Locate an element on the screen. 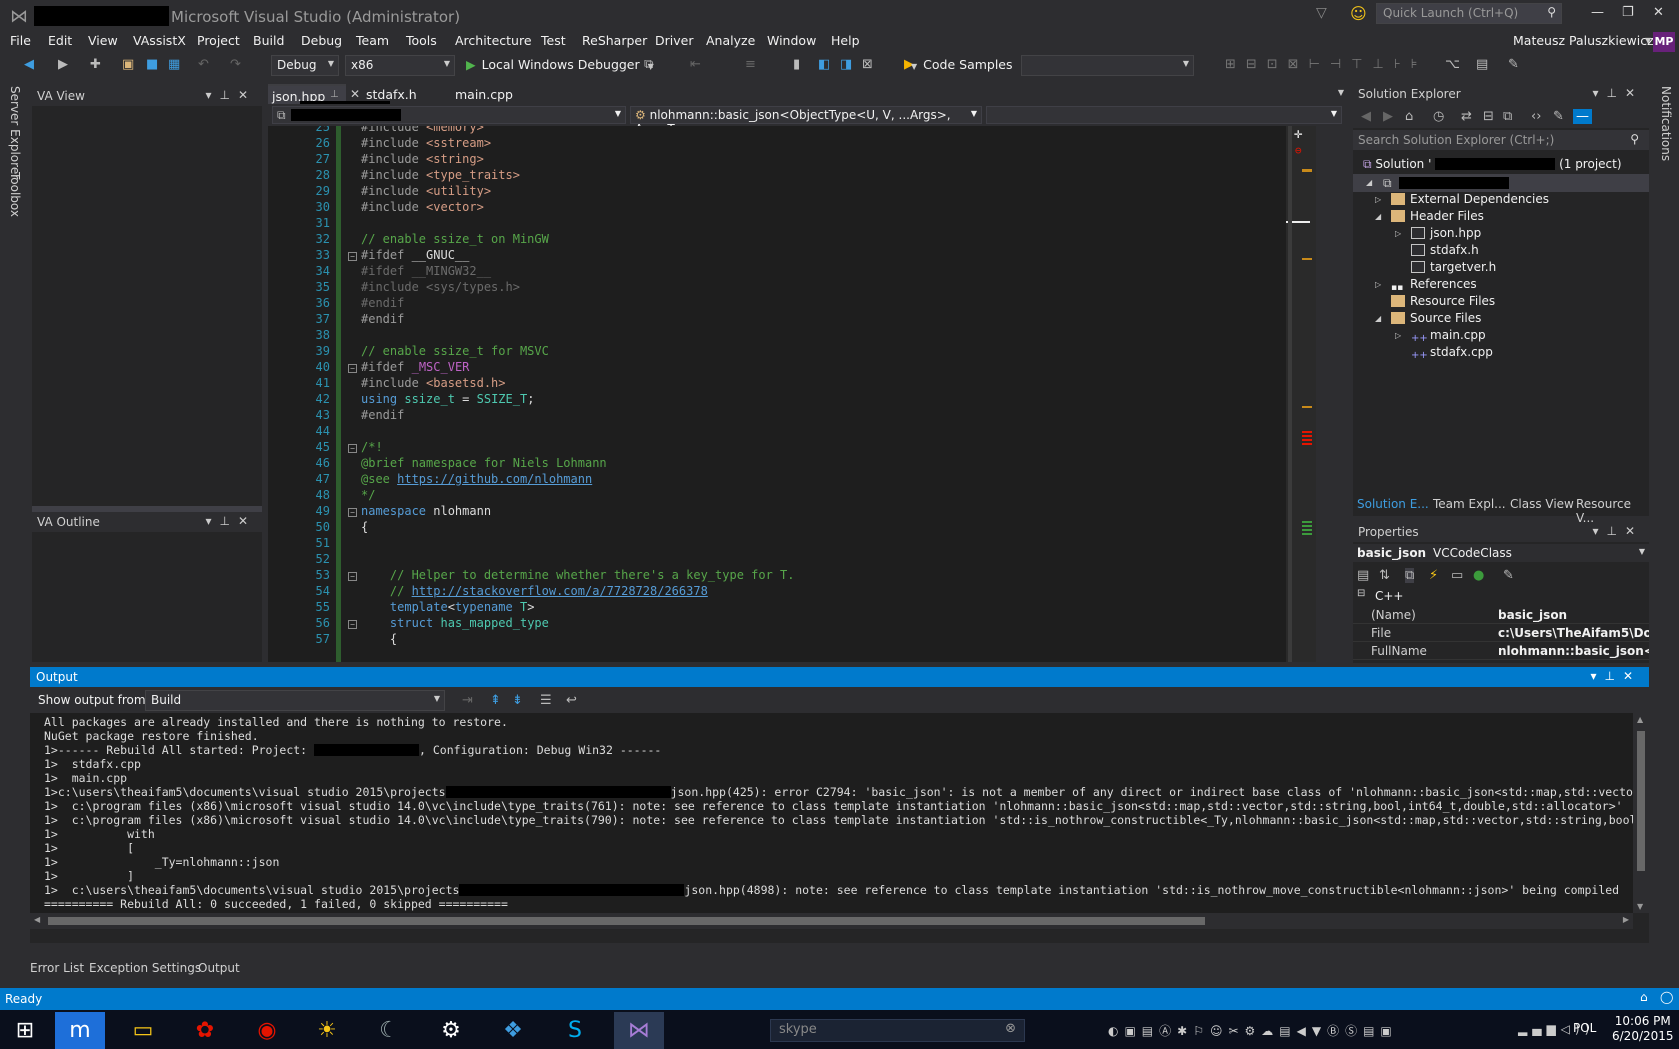 This screenshot has width=1679, height=1049. attach-icon: ⧉ is located at coordinates (648, 64).